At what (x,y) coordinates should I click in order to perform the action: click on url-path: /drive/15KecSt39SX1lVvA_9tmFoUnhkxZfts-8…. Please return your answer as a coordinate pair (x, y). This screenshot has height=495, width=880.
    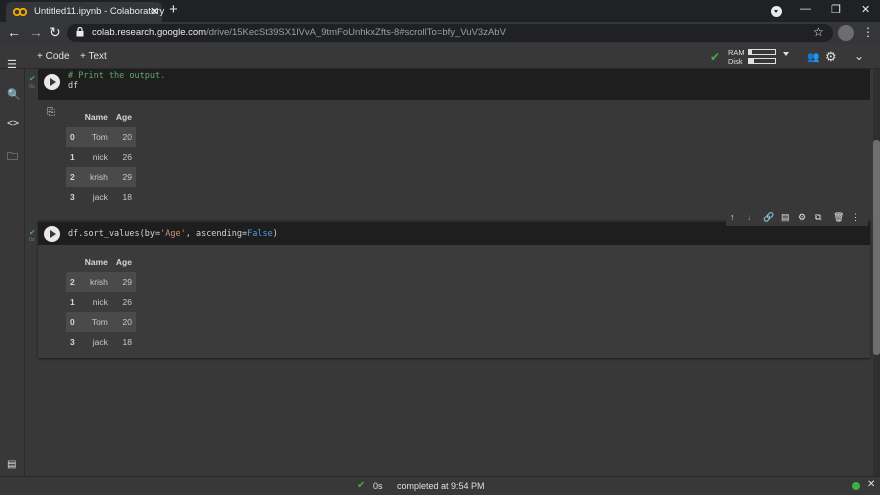
    Looking at the image, I should click on (356, 32).